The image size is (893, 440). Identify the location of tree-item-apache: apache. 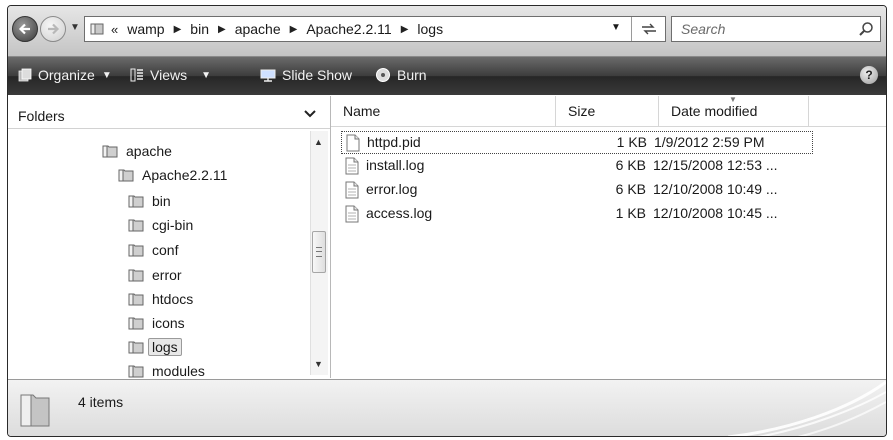
(137, 151).